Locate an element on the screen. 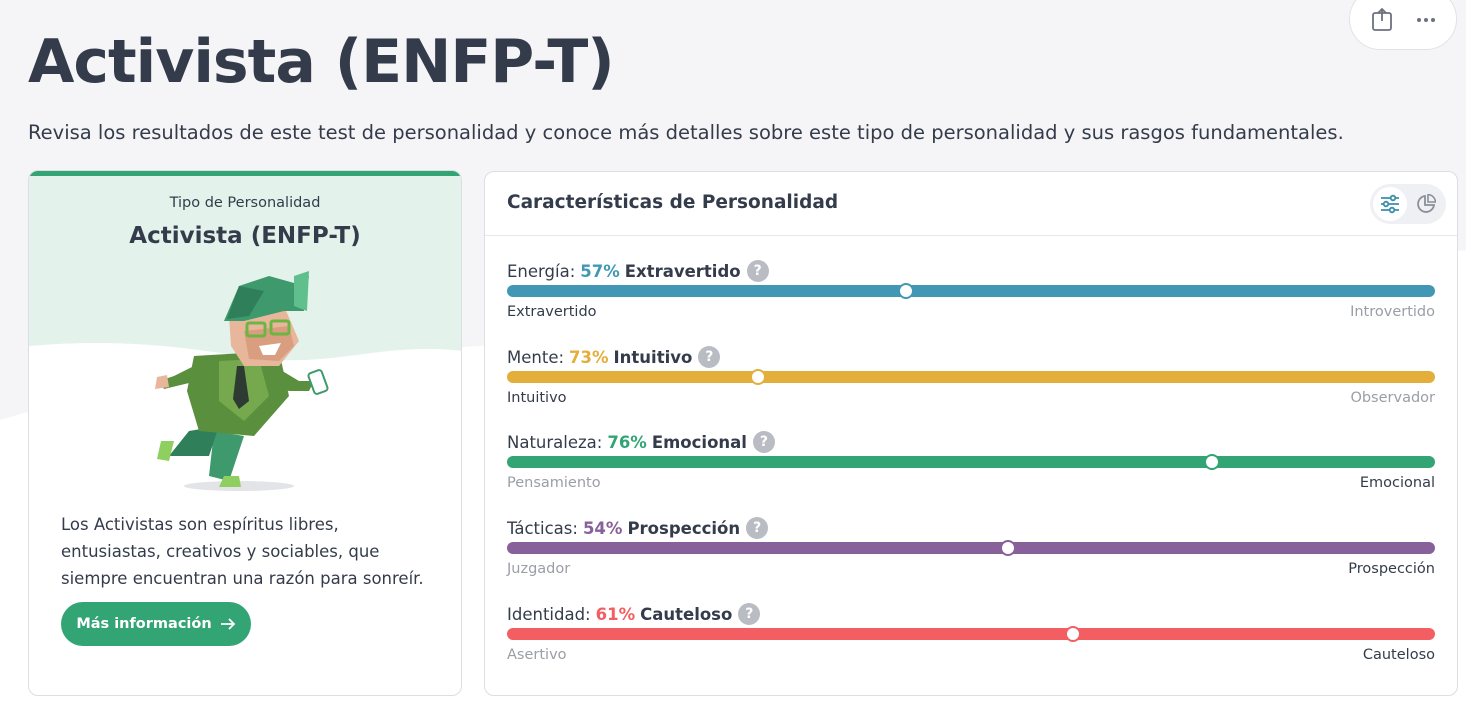  sliders-view-button is located at coordinates (1390, 204).